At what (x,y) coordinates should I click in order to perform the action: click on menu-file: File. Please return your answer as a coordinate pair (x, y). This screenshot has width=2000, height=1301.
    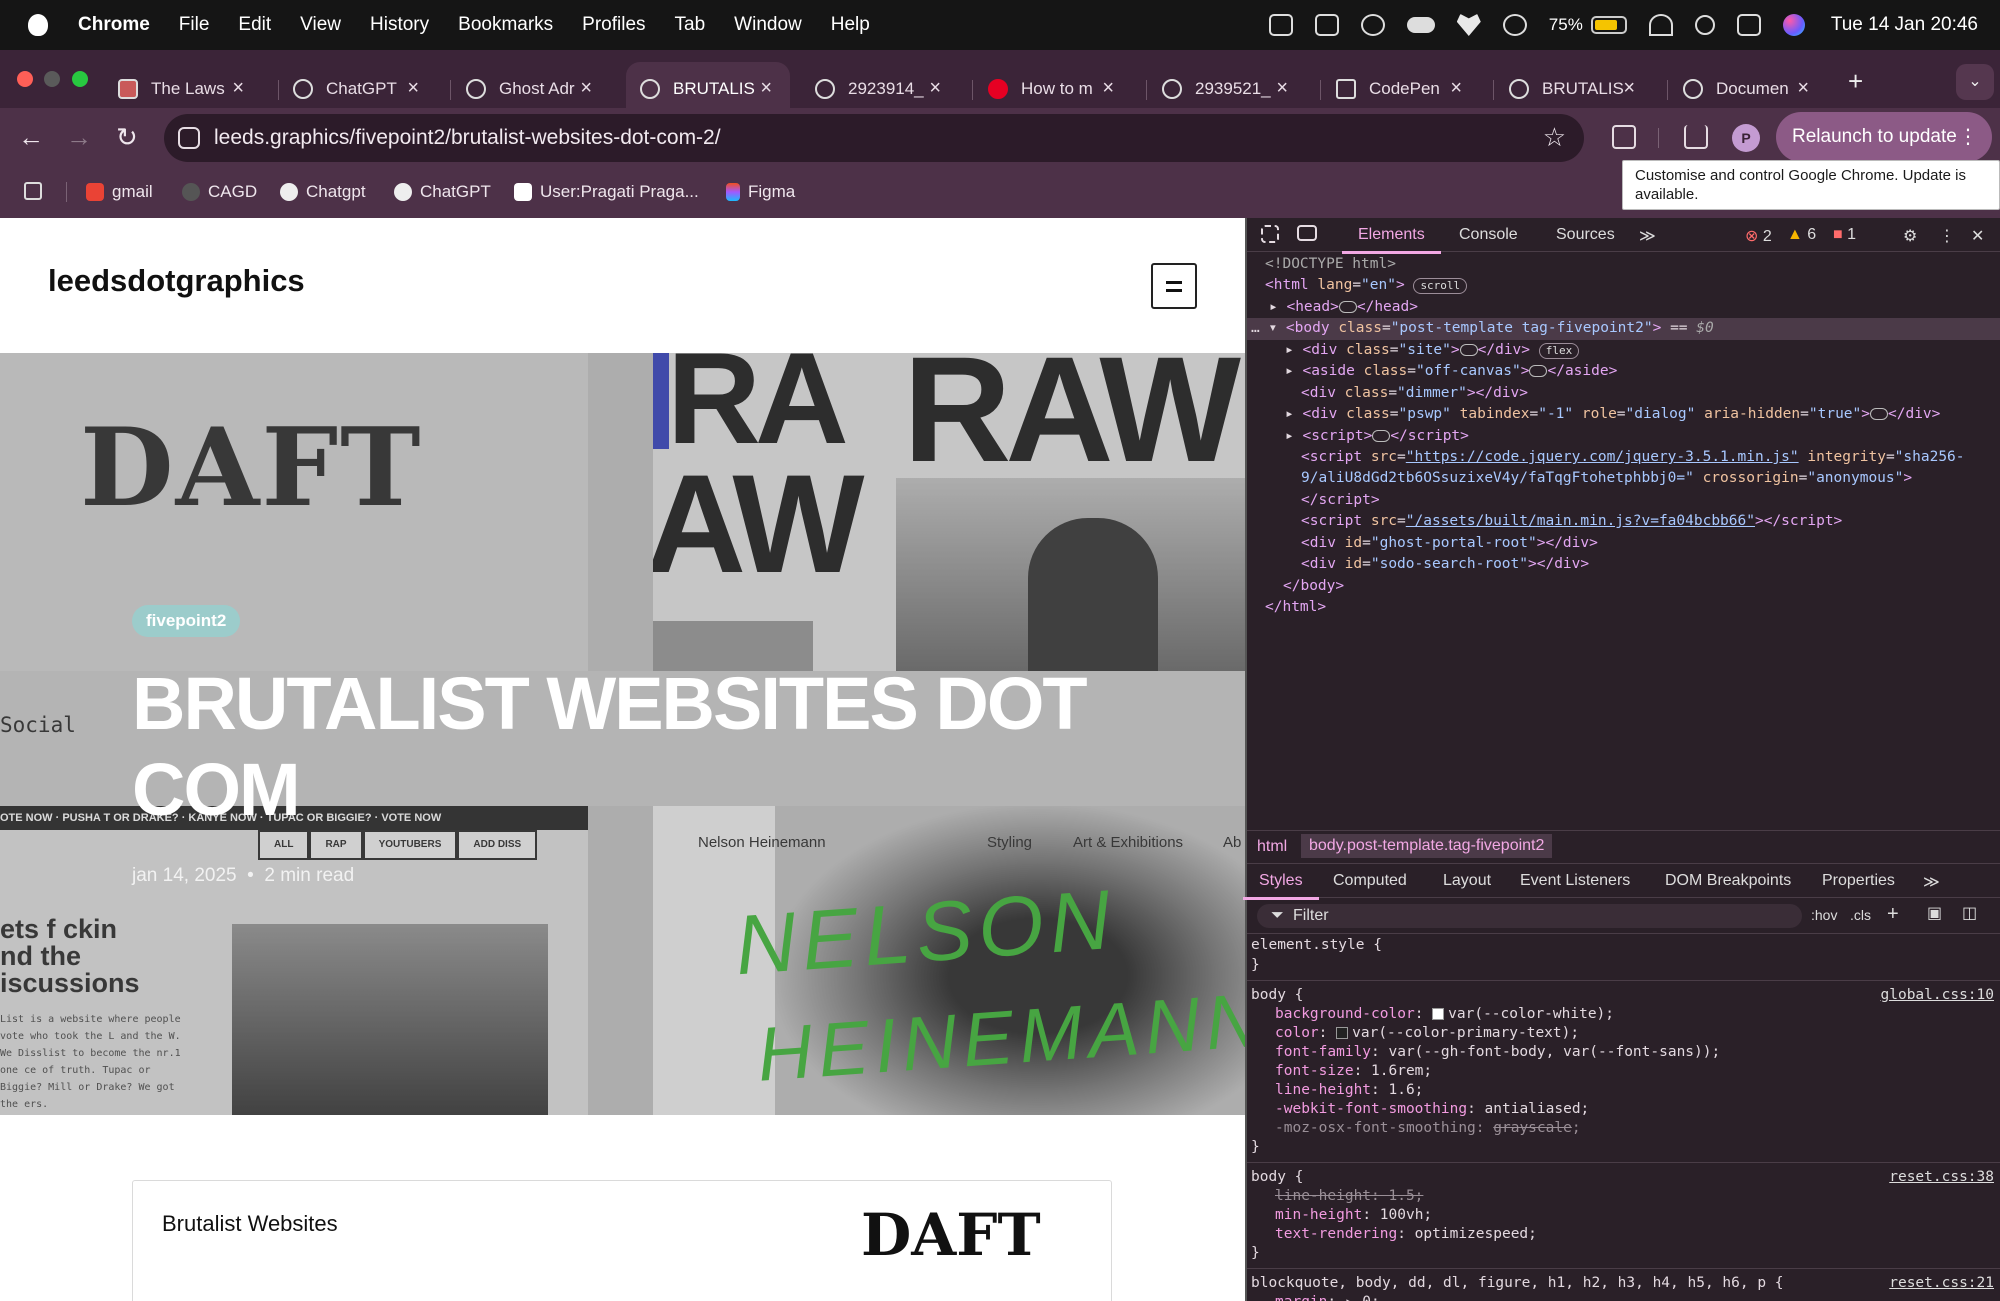
    Looking at the image, I should click on (194, 25).